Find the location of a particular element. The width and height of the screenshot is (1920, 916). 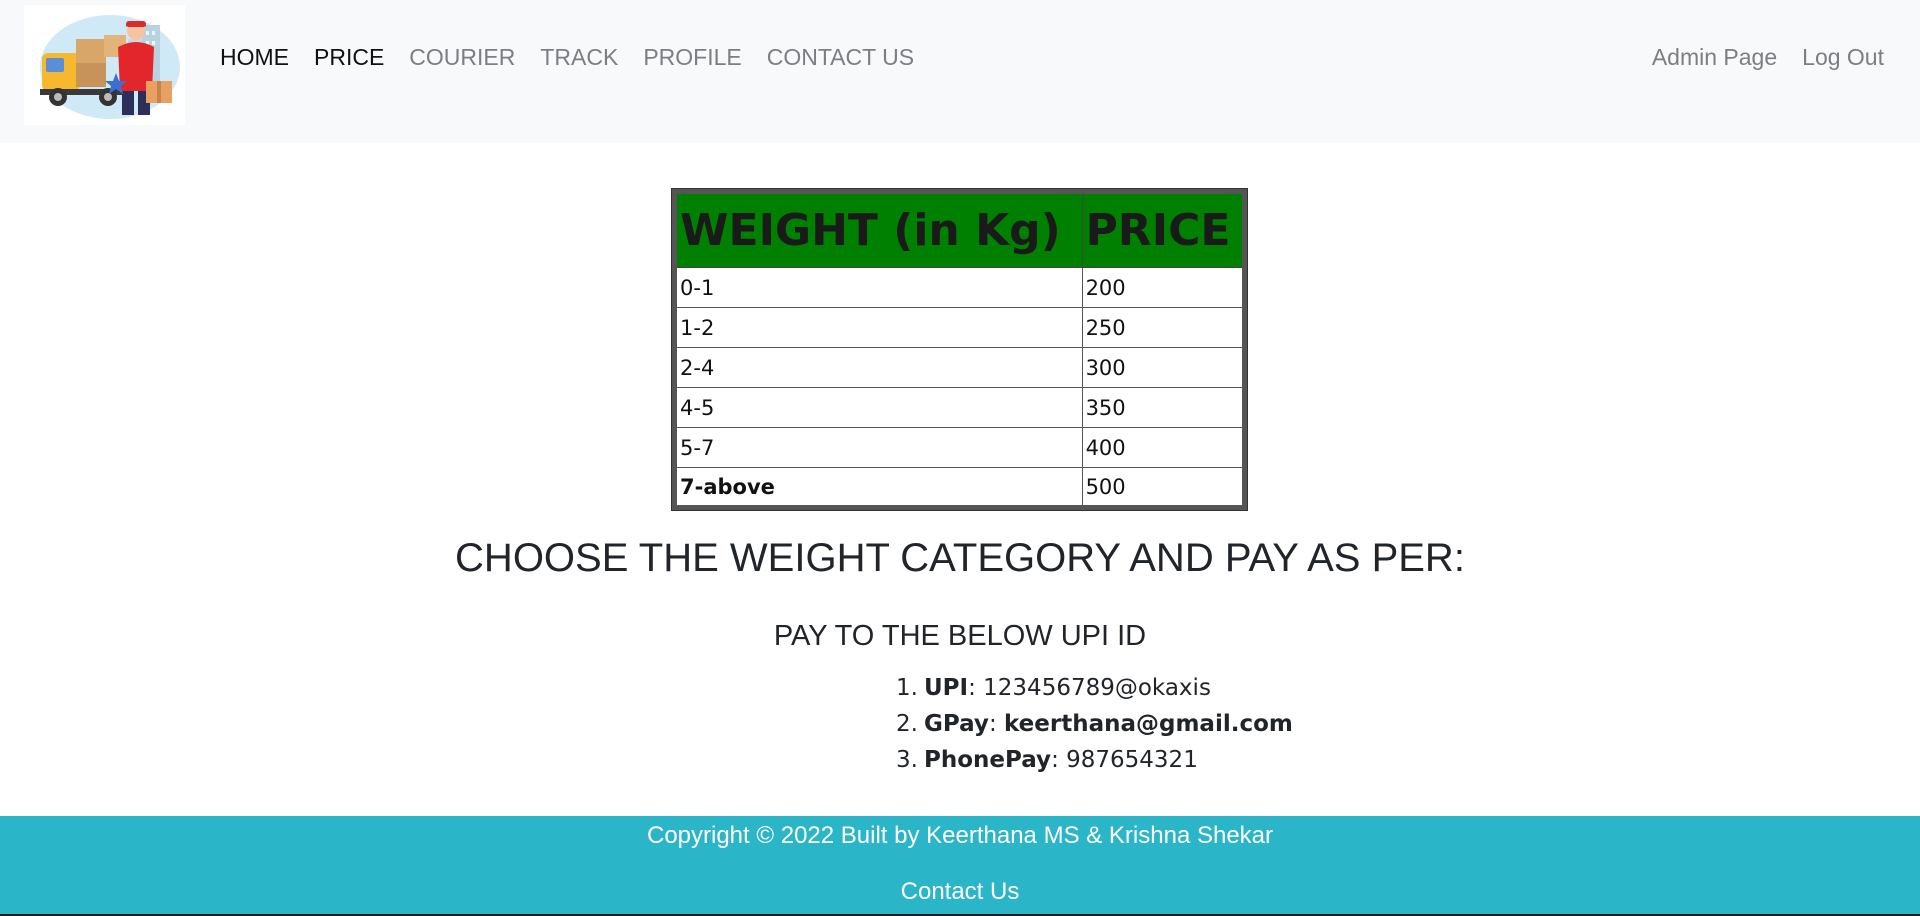

price-cell: 200 is located at coordinates (1163, 287).